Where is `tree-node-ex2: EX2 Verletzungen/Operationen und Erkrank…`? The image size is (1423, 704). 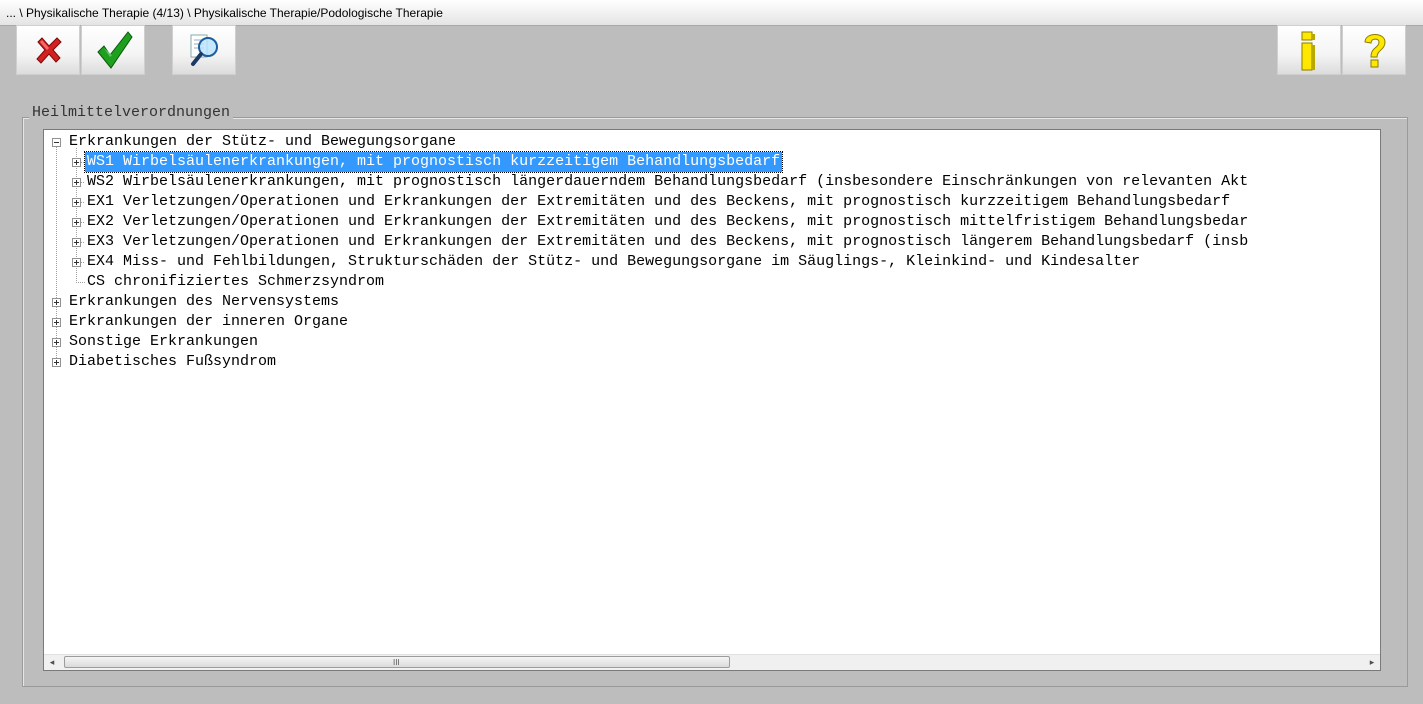 tree-node-ex2: EX2 Verletzungen/Operationen und Erkrank… is located at coordinates (712, 222).